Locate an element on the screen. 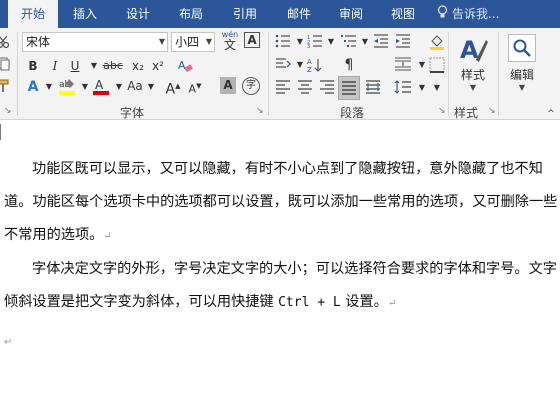  font-size-value: 小四 is located at coordinates (187, 42).